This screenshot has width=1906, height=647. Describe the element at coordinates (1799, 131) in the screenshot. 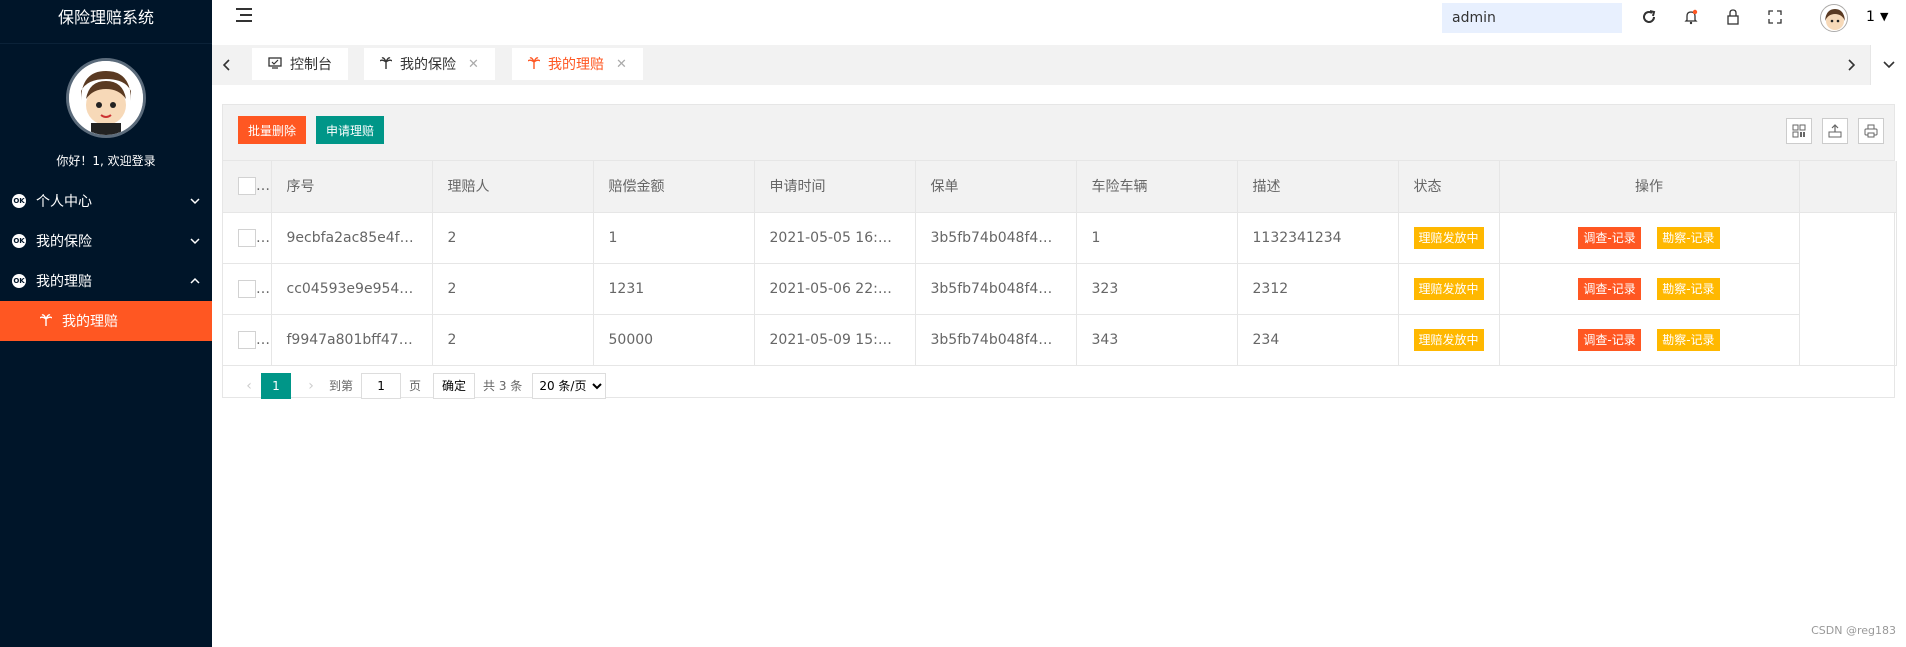

I see `columns-filter-icon` at that location.